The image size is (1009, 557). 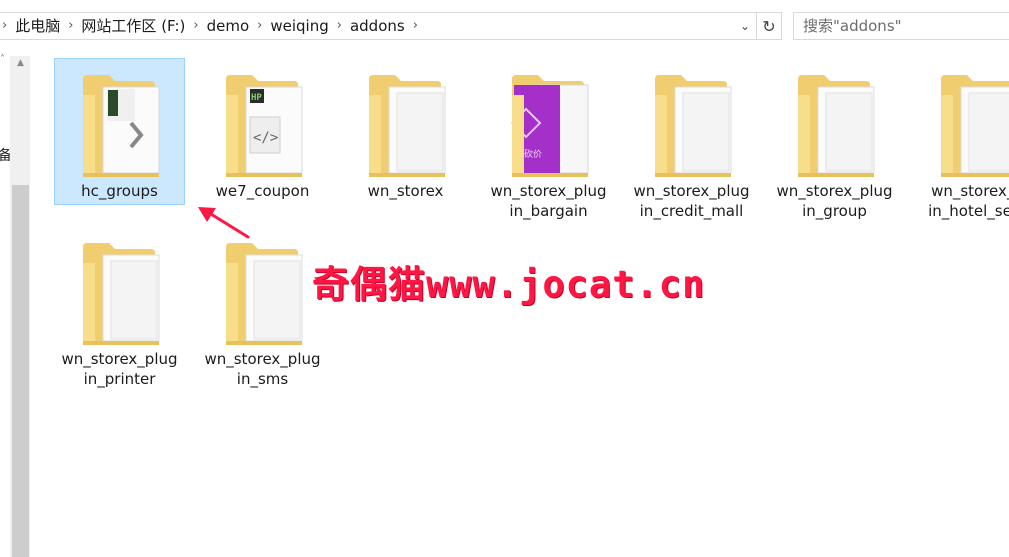 I want to click on folder-label: wn_storex_plug in_group, so click(x=834, y=201).